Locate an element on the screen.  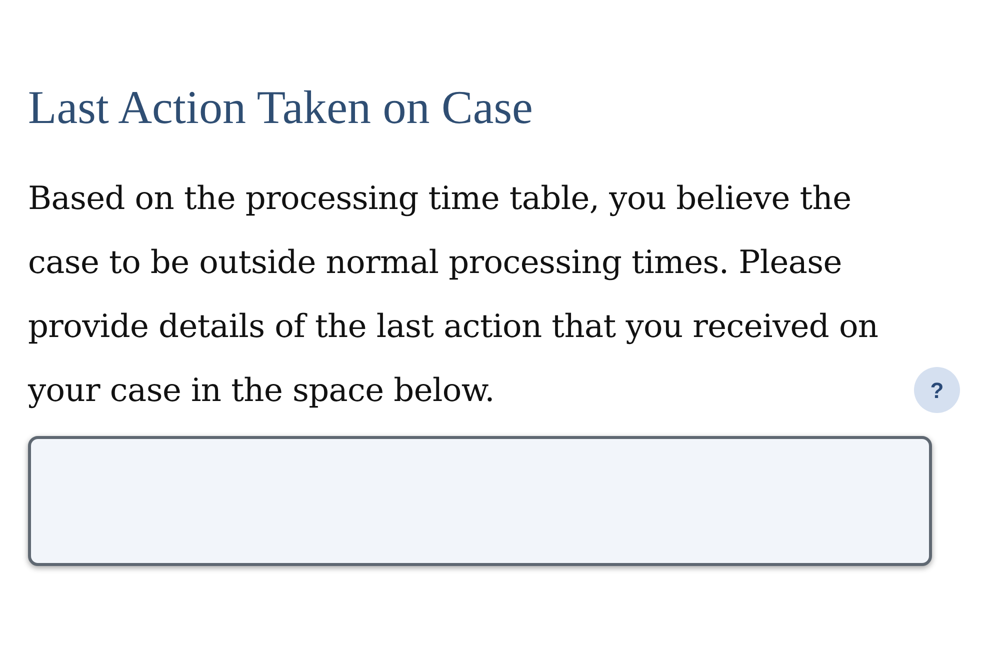
section-heading: Last Action Taken on Case is located at coordinates (281, 108).